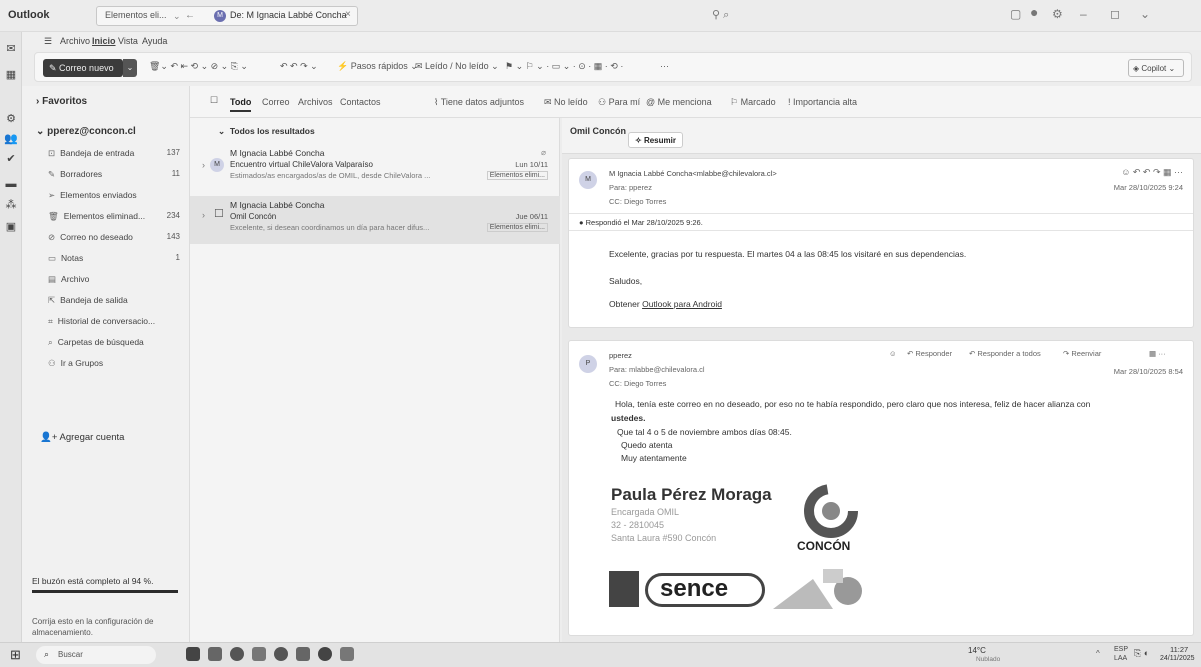 The image size is (1201, 667). I want to click on people-icon: 👥, so click(11, 139).